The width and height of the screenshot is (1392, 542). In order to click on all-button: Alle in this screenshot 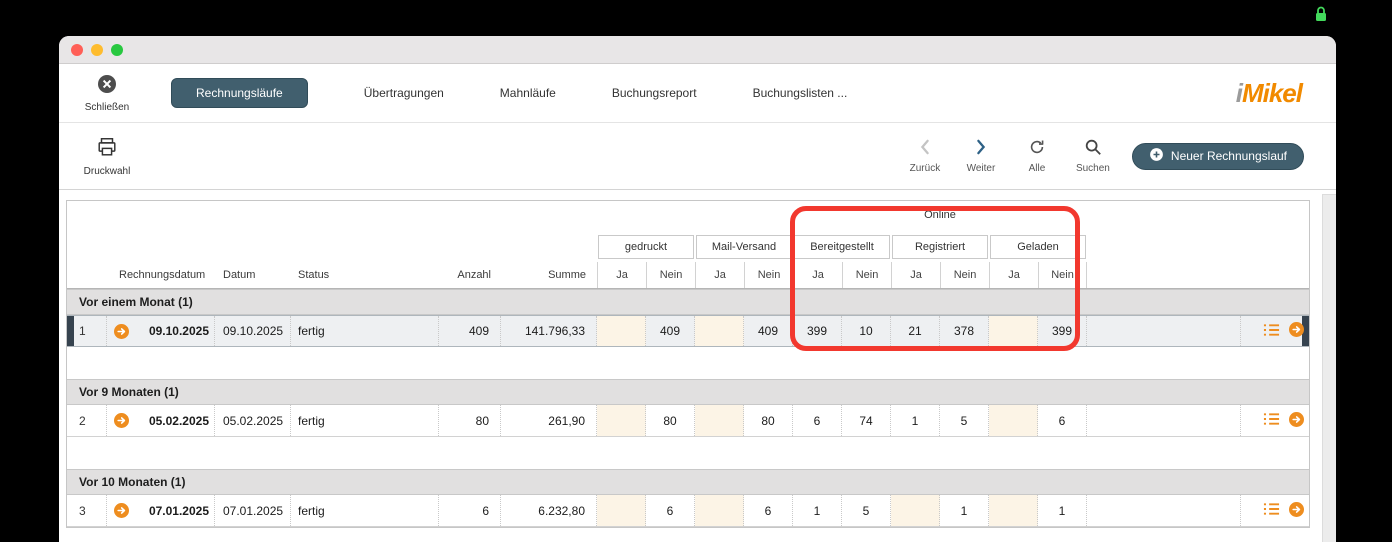, I will do `click(1037, 156)`.